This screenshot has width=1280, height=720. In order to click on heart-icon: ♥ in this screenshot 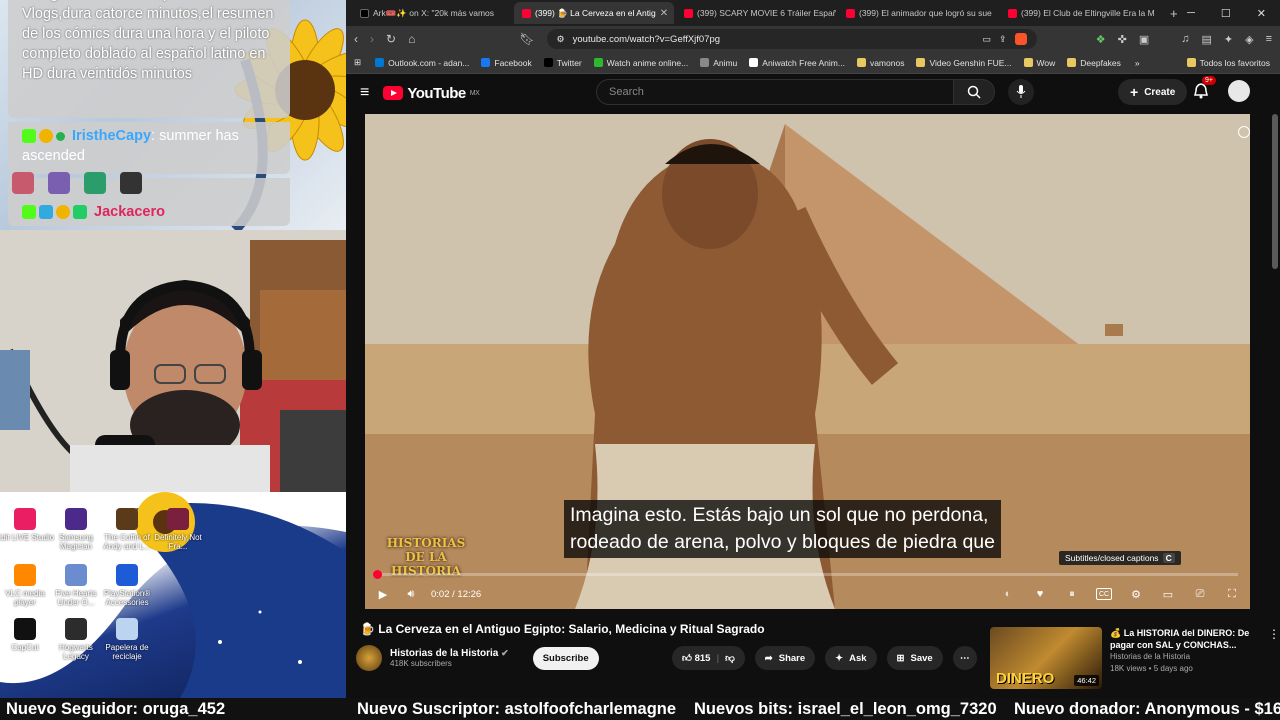, I will do `click(1040, 594)`.